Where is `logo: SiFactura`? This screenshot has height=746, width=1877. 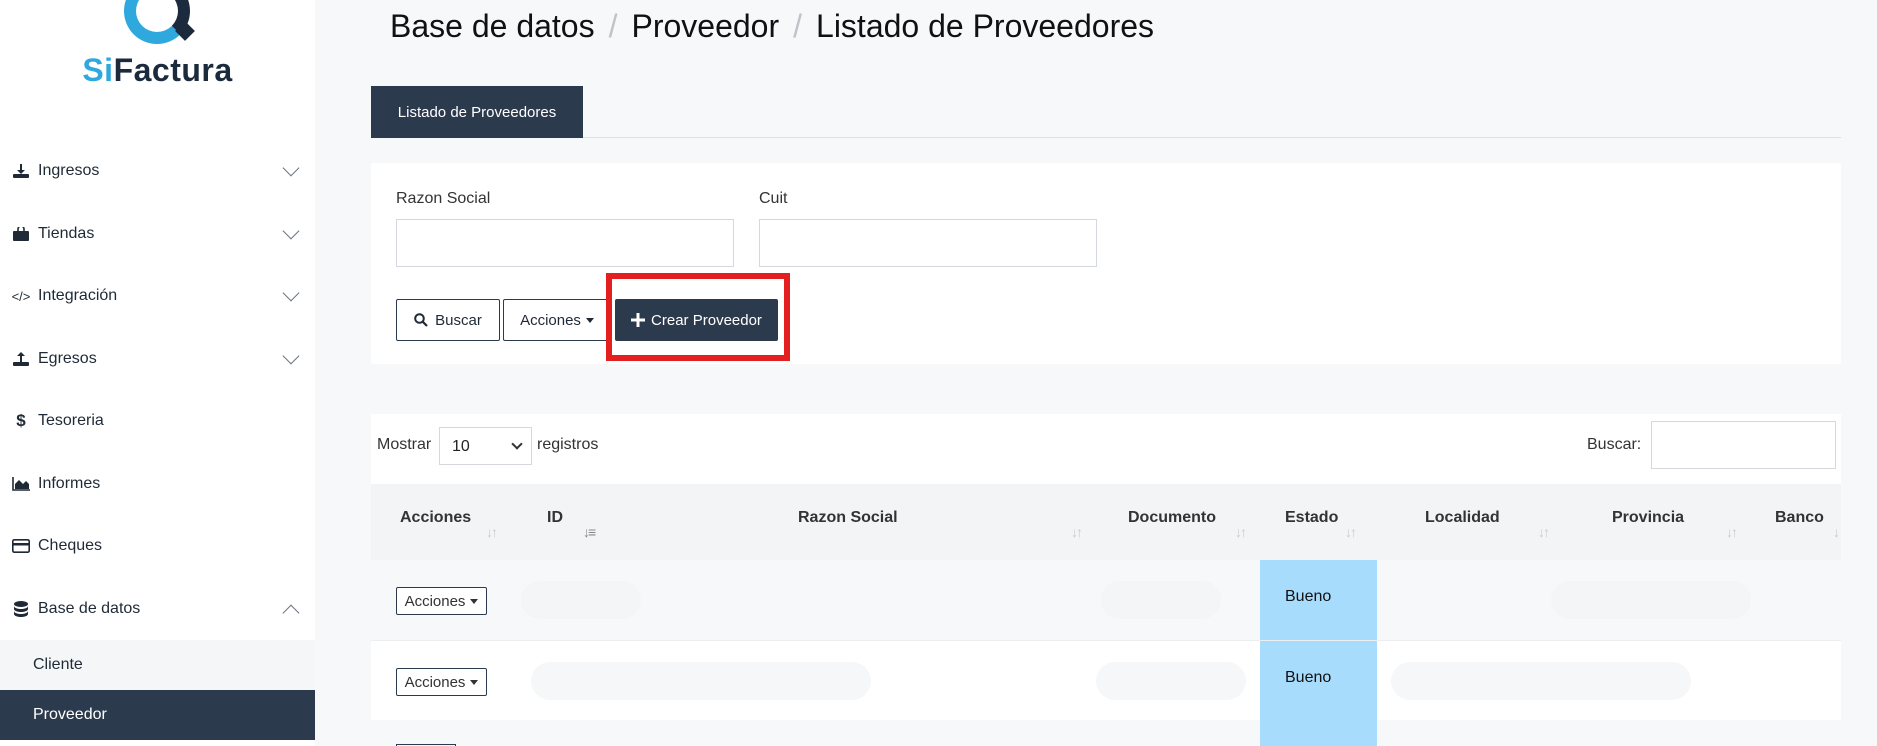 logo: SiFactura is located at coordinates (157, 70).